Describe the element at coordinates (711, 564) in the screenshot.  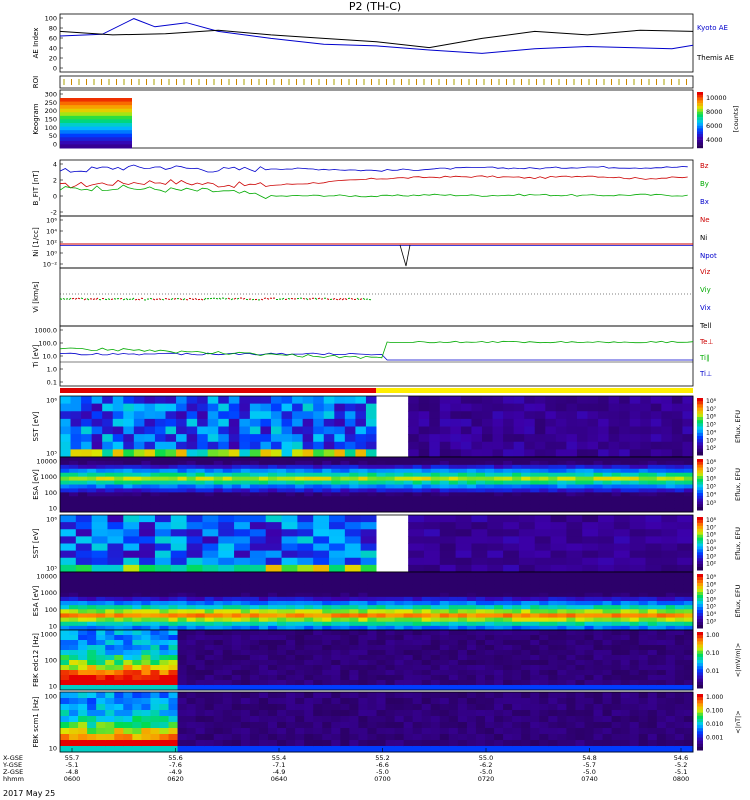
I see `colorbar-tick-sst_e: 10²` at that location.